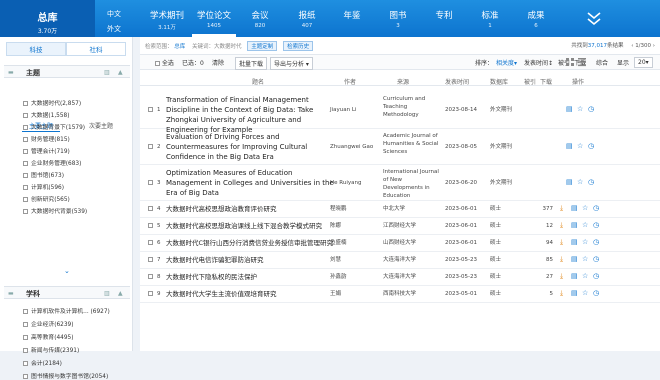 The image size is (660, 380). I want to click on result-title-link: 大数据时代下隐私权的民法保护, so click(251, 277).